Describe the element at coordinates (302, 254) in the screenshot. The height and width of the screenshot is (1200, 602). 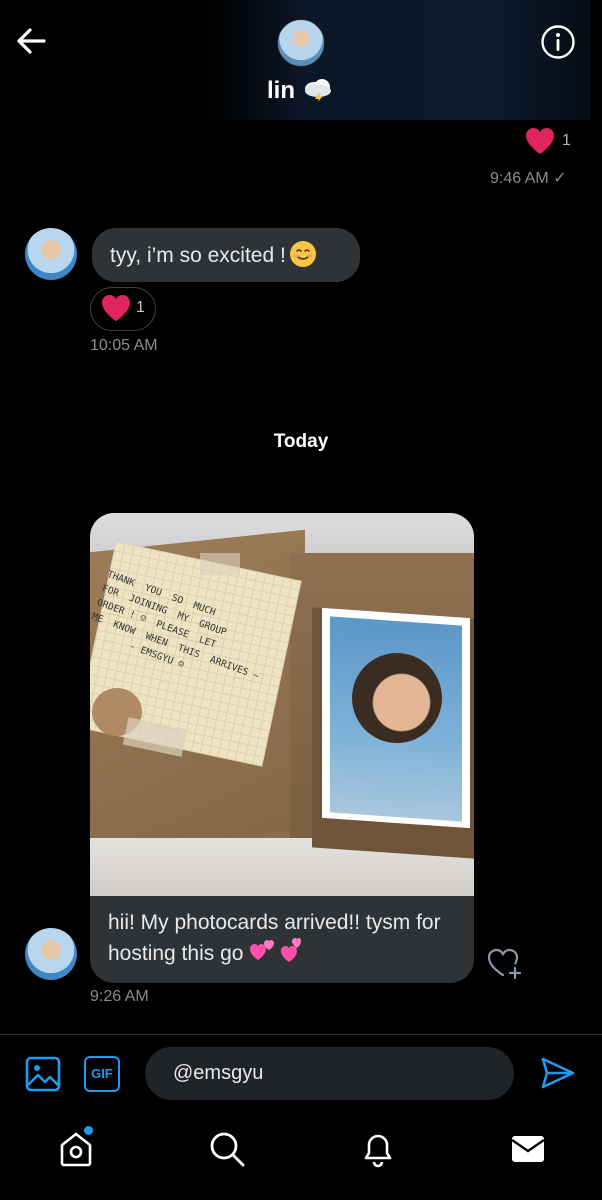
I see `smiling-face-icon` at that location.